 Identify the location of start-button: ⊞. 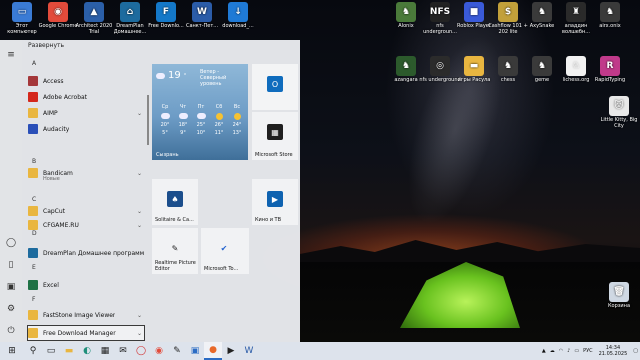
(12, 351).